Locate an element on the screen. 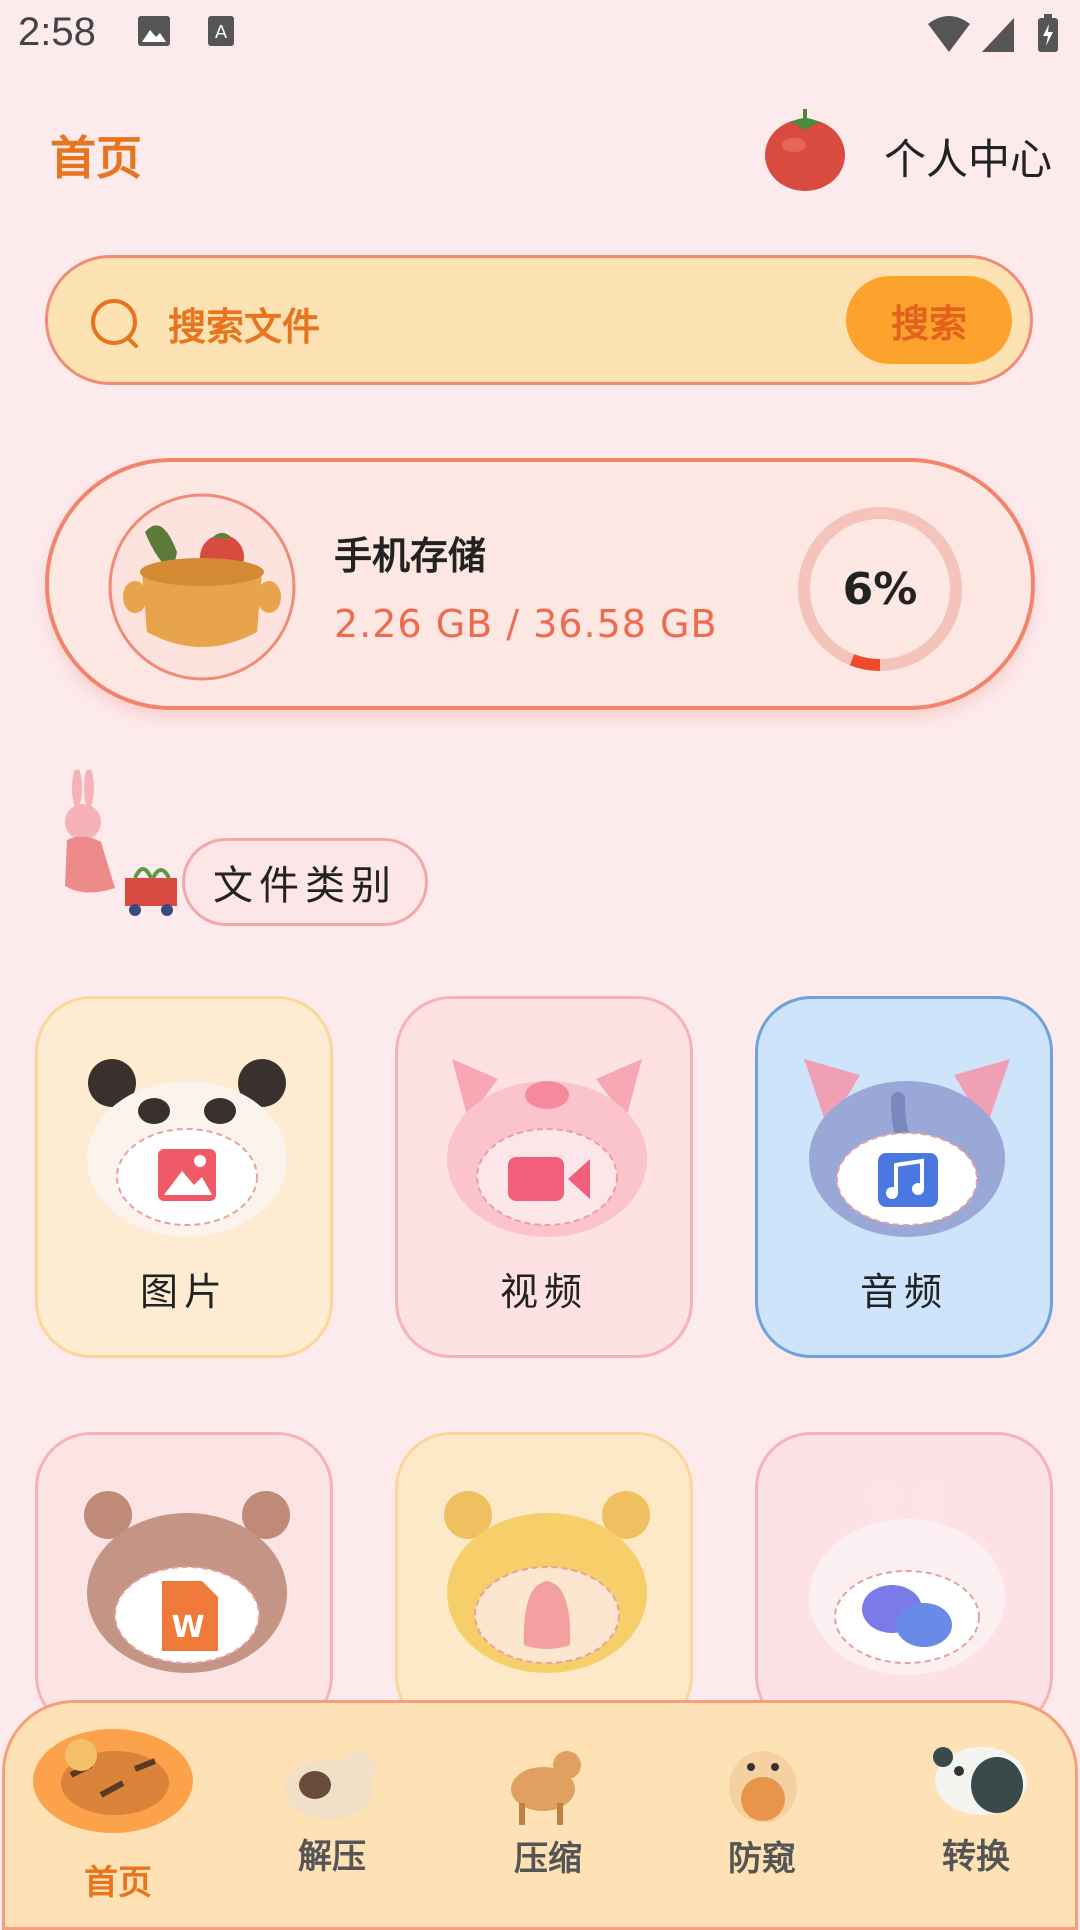 This screenshot has height=1930, width=1080. svg-text: W is located at coordinates (187, 1627).